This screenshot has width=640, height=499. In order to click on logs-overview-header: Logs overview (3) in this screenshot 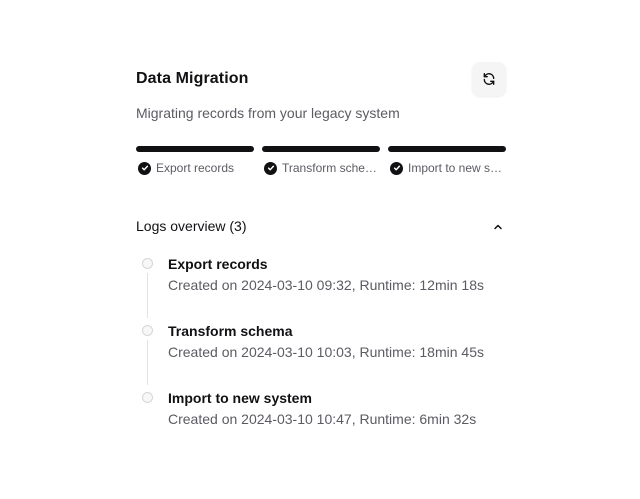, I will do `click(321, 228)`.